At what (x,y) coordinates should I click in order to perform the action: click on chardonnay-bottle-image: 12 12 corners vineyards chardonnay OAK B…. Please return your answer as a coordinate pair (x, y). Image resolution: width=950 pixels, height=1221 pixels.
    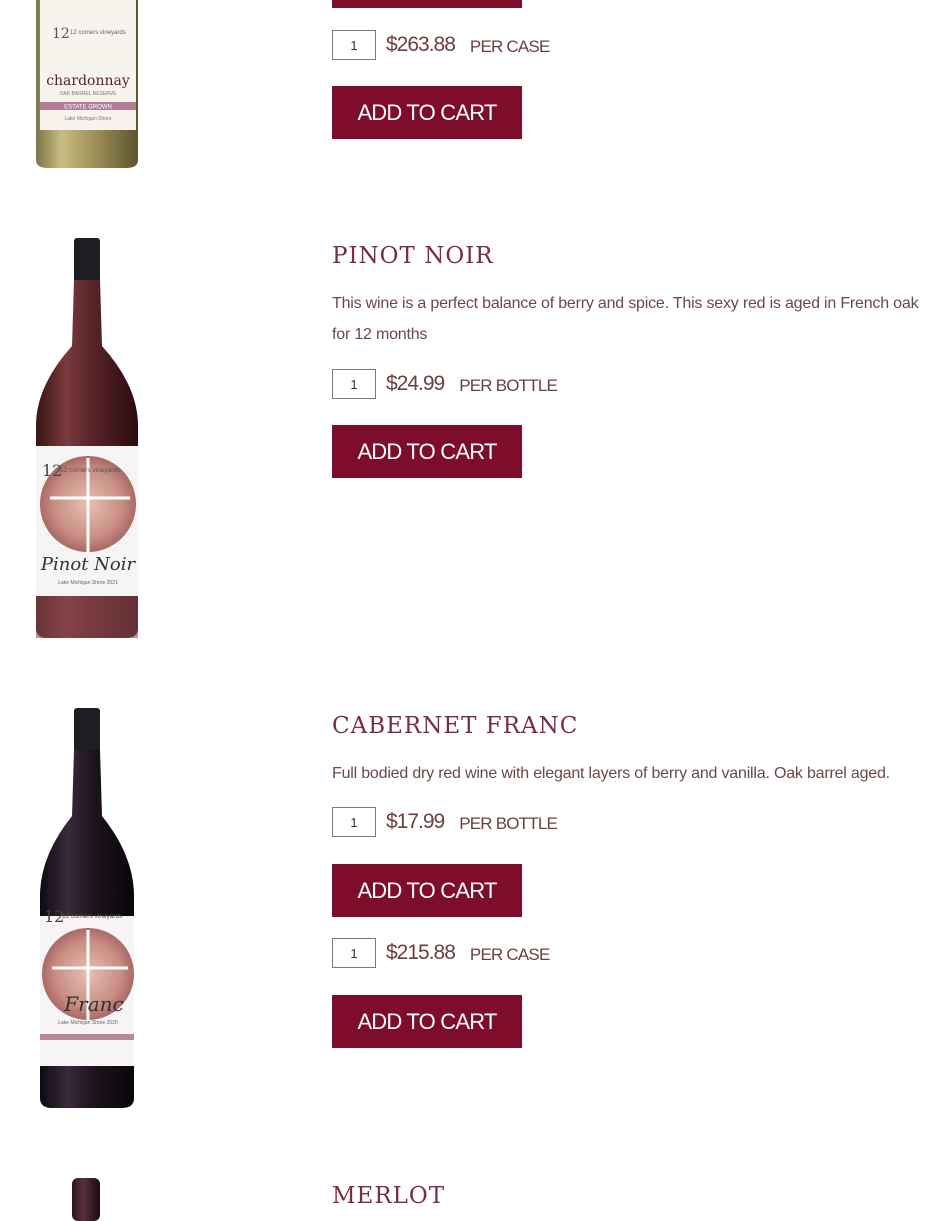
    Looking at the image, I should click on (87, 84).